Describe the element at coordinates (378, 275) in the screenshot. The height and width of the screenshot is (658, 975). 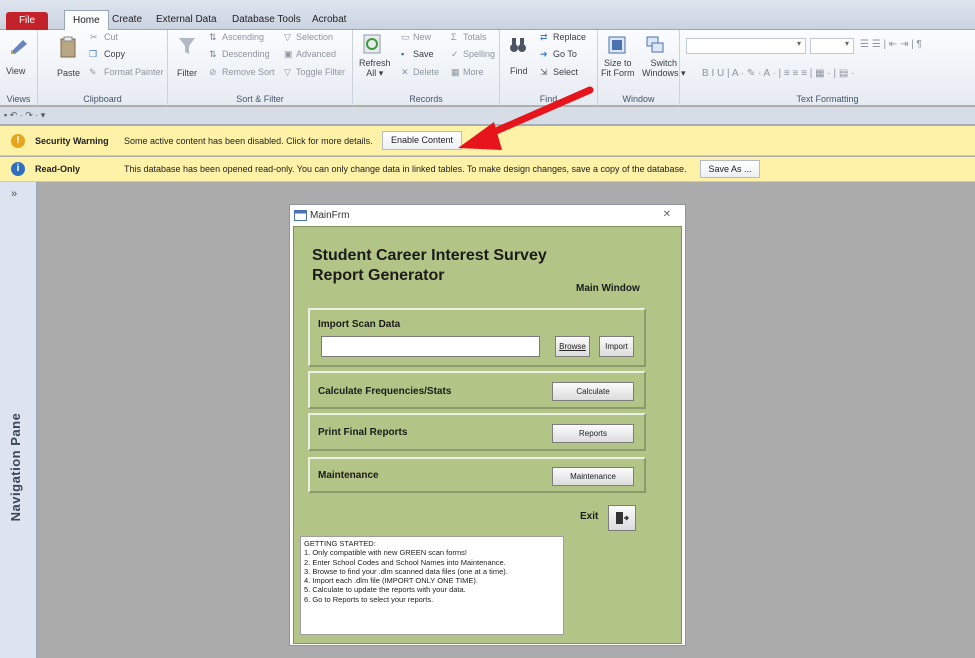
I see `form-heading-line2: Report Generator` at that location.